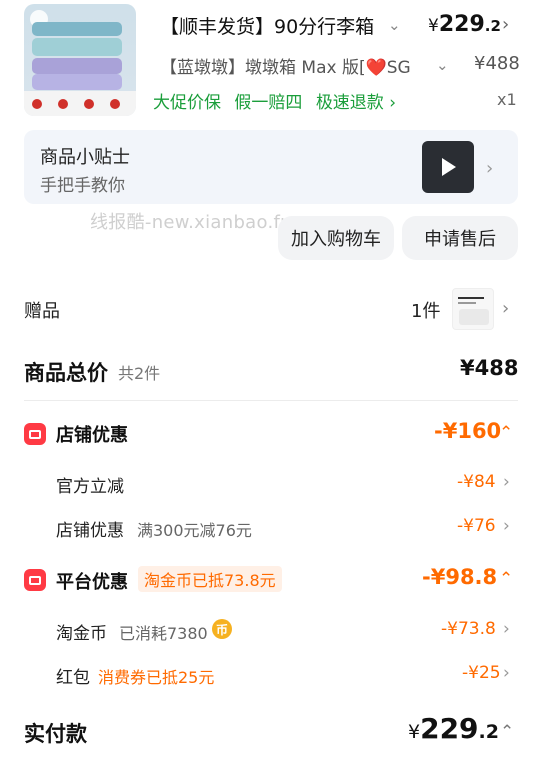 The height and width of the screenshot is (760, 540). I want to click on service-tag: 极速退款 ›, so click(356, 103).